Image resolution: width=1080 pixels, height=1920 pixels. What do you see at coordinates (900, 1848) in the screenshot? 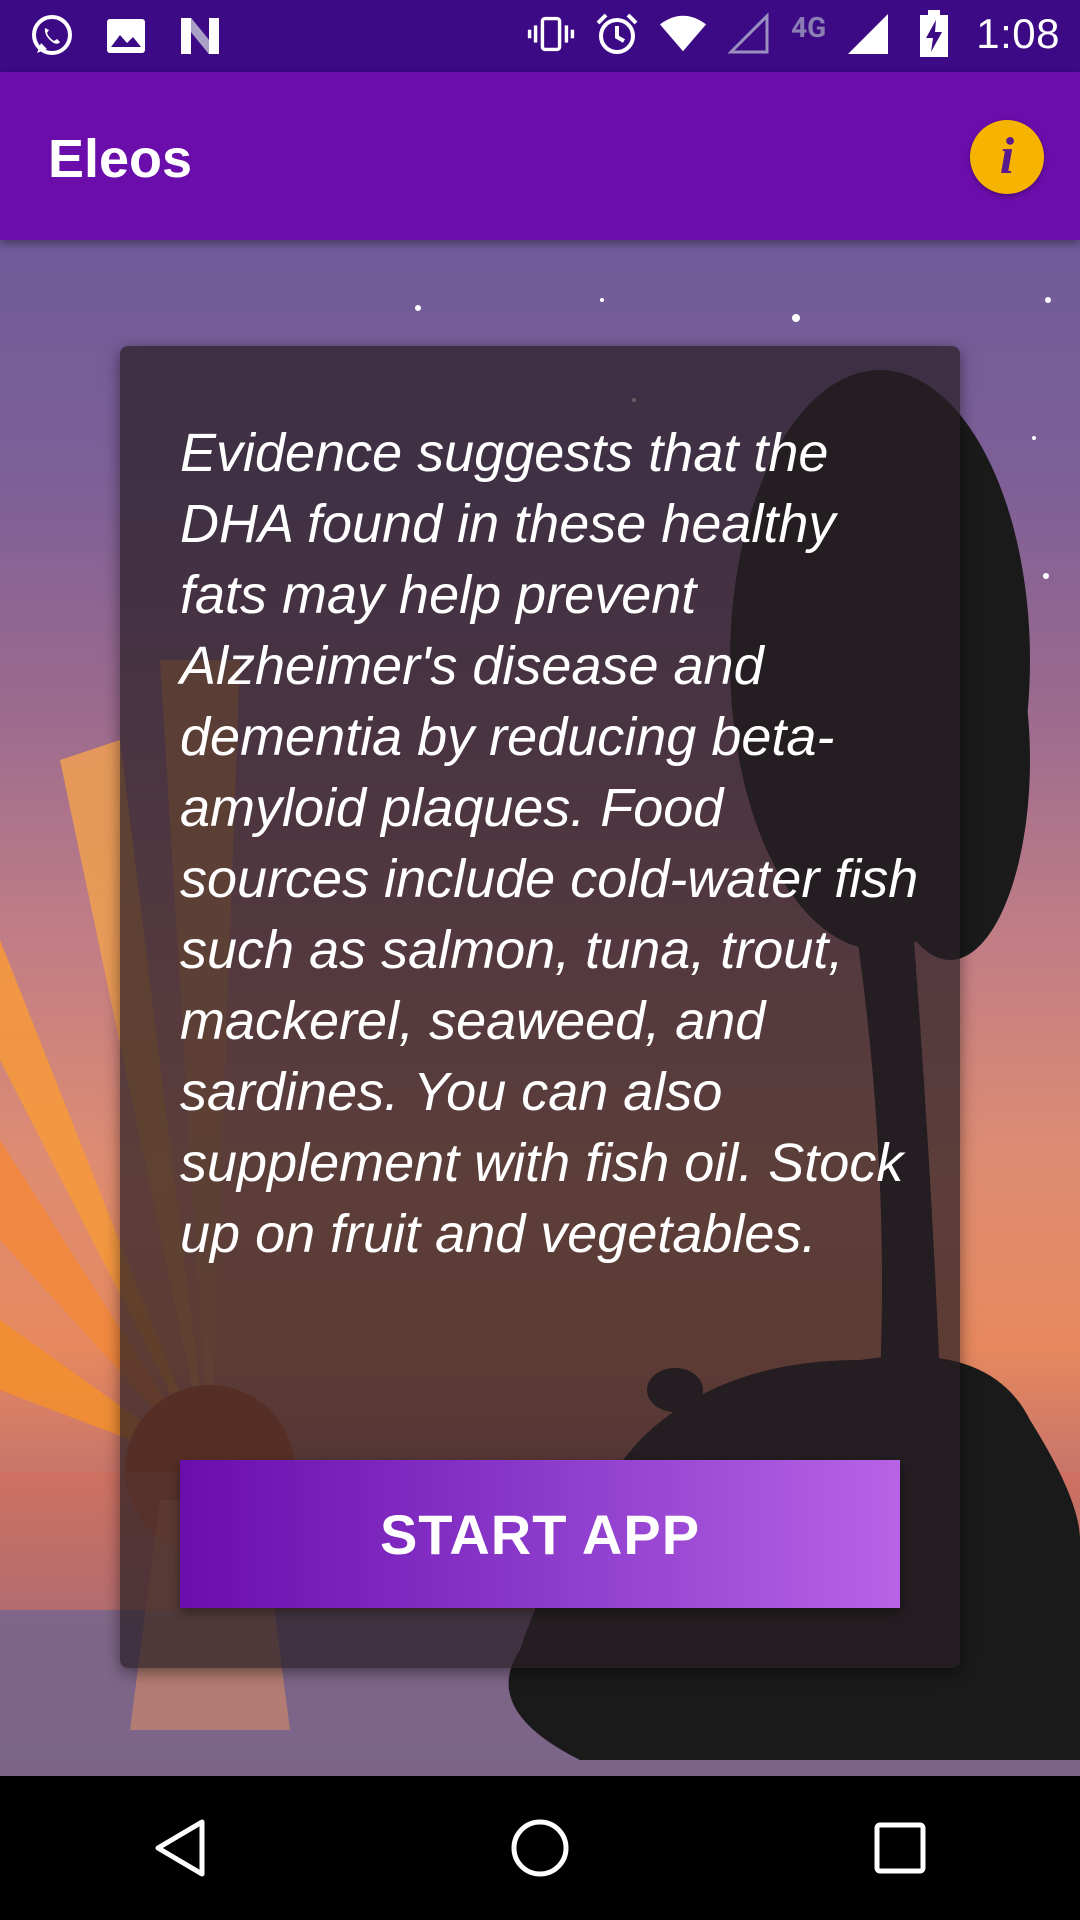
I see `recents-icon` at bounding box center [900, 1848].